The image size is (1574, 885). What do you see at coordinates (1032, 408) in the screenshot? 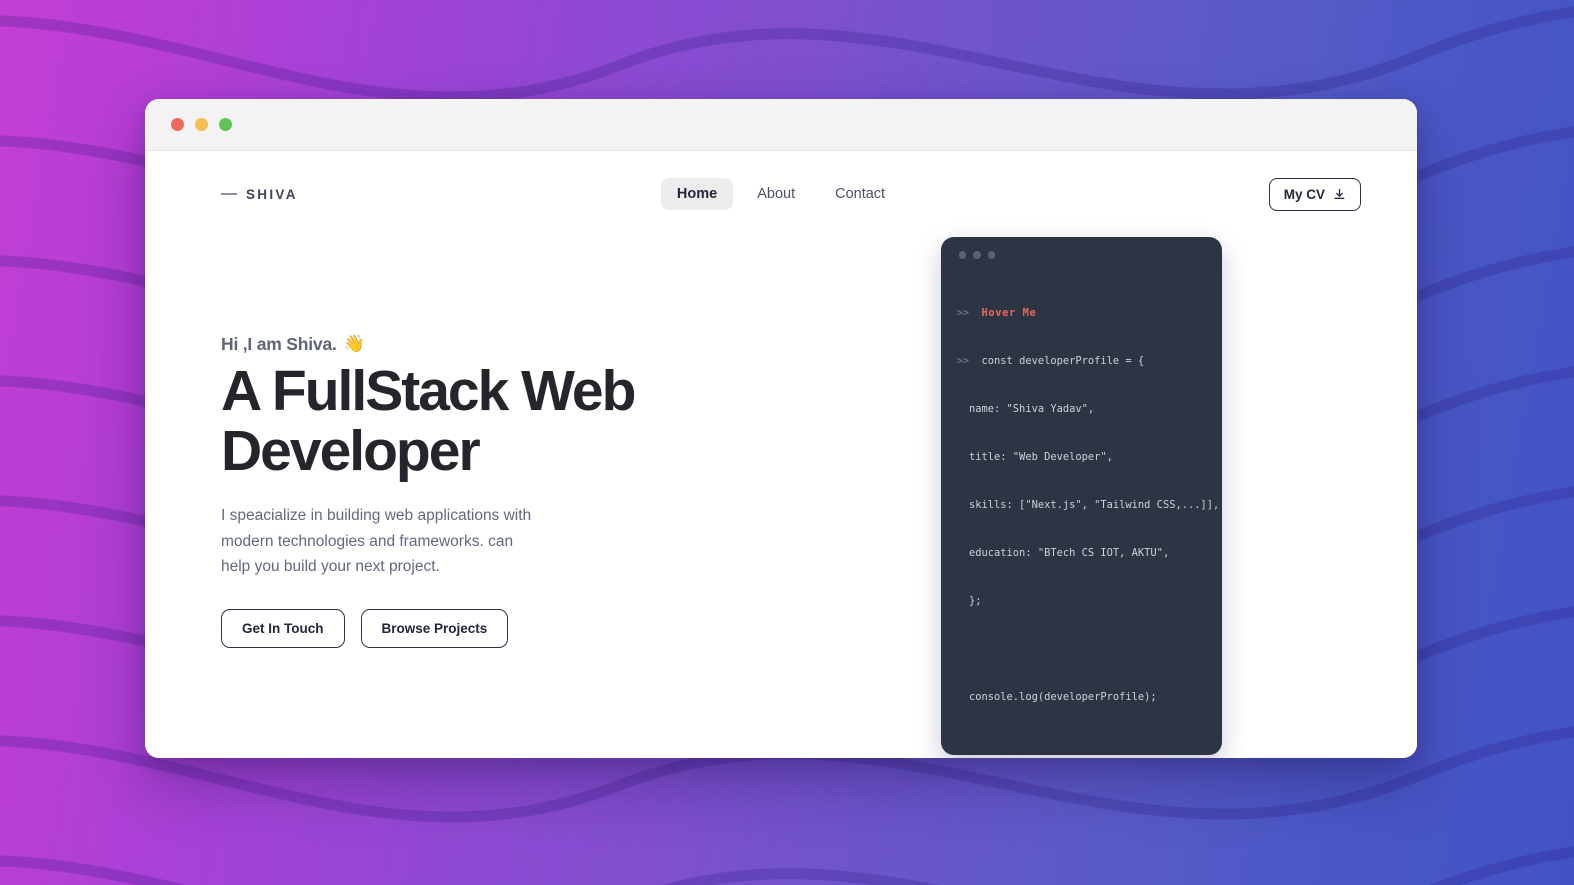
I see `terminal-code-1: name: "Shiva Yadav",` at bounding box center [1032, 408].